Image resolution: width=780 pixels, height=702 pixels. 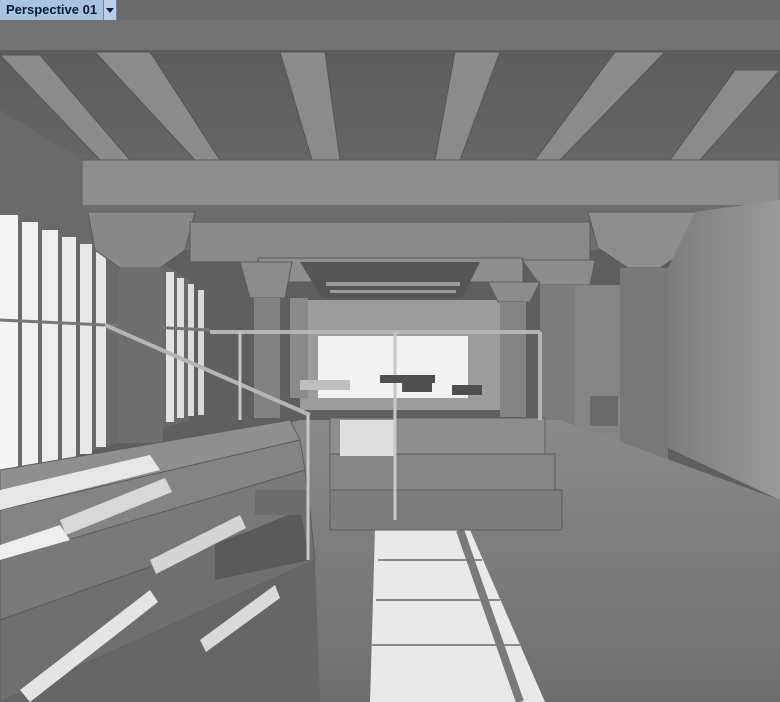 What do you see at coordinates (724, 350) in the screenshot?
I see `right-wall` at bounding box center [724, 350].